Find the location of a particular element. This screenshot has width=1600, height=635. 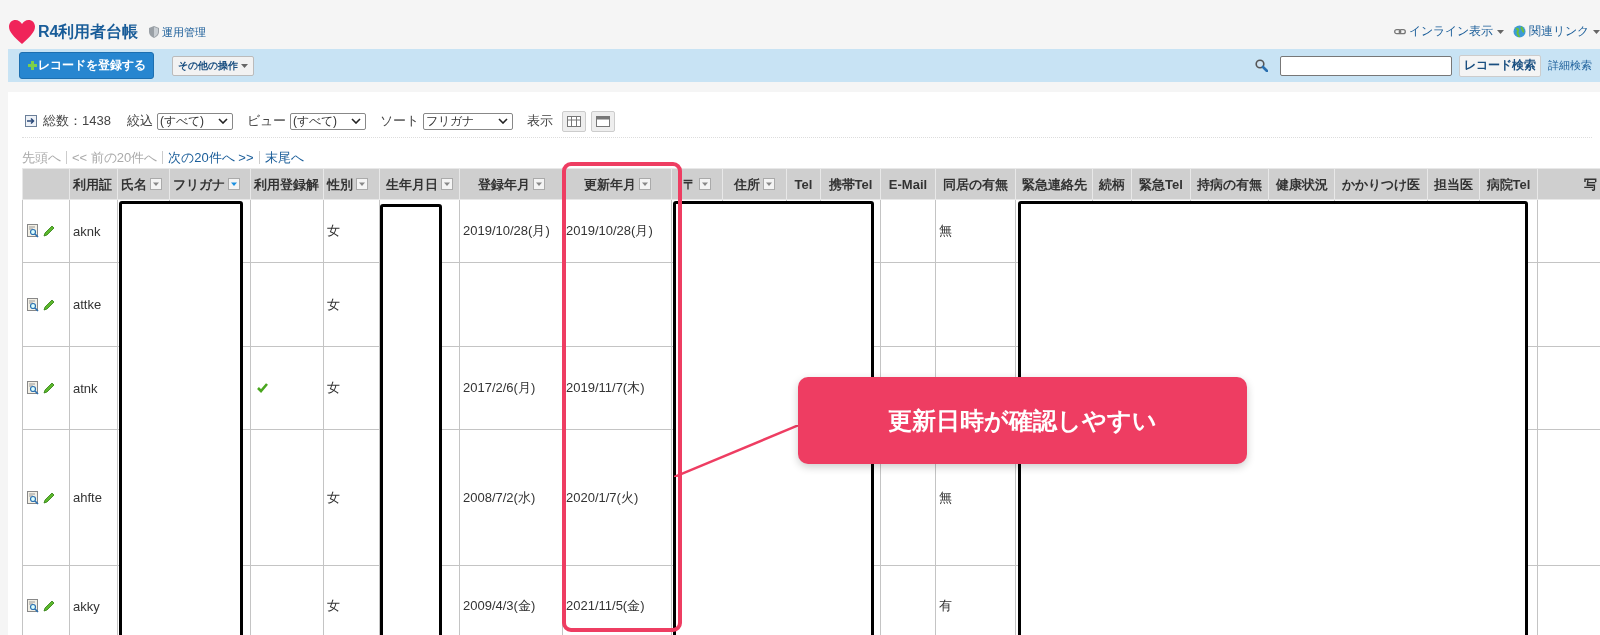

table-cell: 2020/1/7(火) is located at coordinates (602, 497).